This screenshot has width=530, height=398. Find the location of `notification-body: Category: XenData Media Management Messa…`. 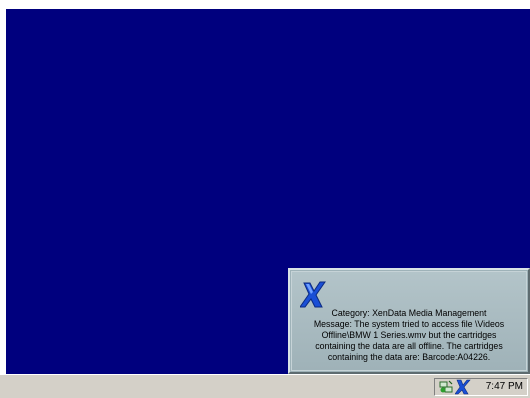

notification-body: Category: XenData Media Management Messa… is located at coordinates (409, 321).